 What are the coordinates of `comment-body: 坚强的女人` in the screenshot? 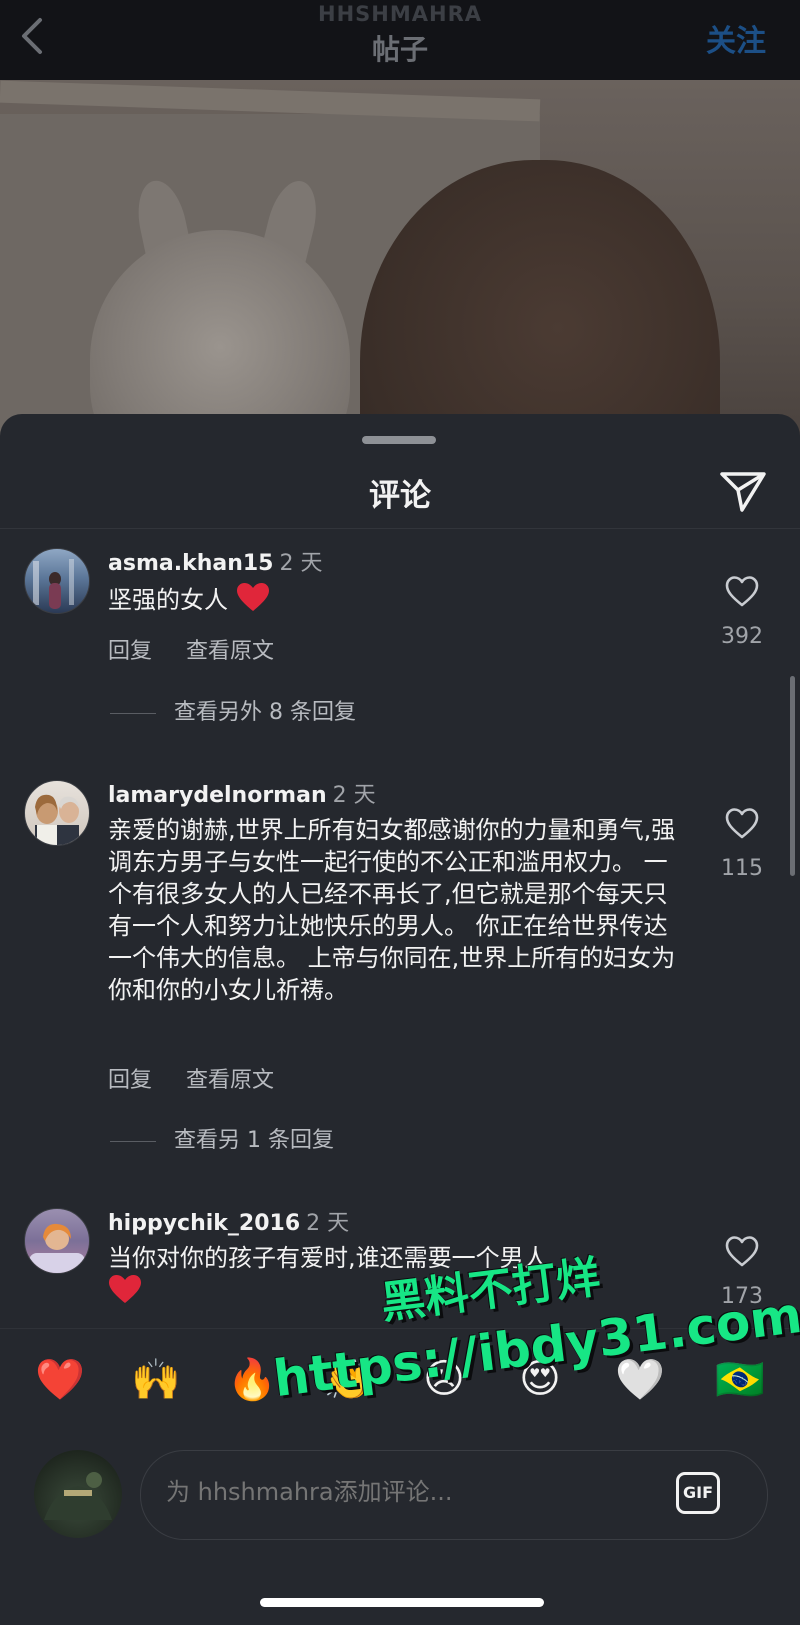 It's located at (168, 600).